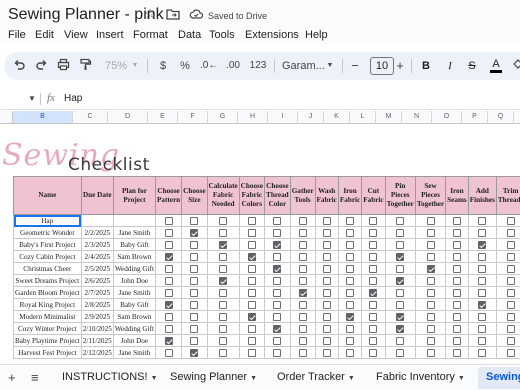 Image resolution: width=520 pixels, height=390 pixels. Describe the element at coordinates (351, 378) in the screenshot. I see `tab-chevron-icon: ▼` at that location.